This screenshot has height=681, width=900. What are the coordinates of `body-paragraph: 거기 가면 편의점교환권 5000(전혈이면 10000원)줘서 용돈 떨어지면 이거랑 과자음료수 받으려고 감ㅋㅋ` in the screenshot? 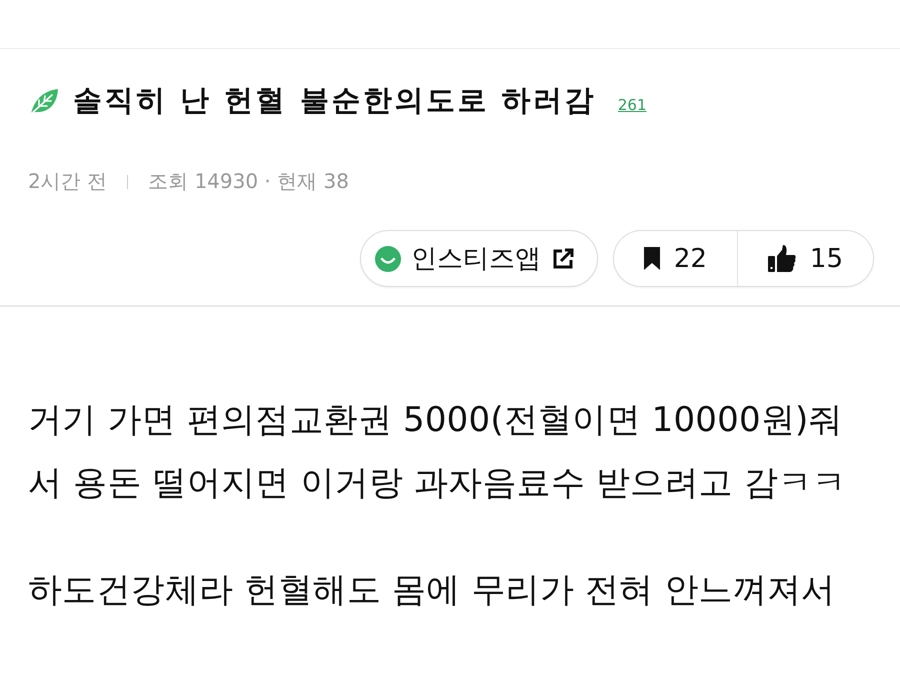 It's located at (438, 452).